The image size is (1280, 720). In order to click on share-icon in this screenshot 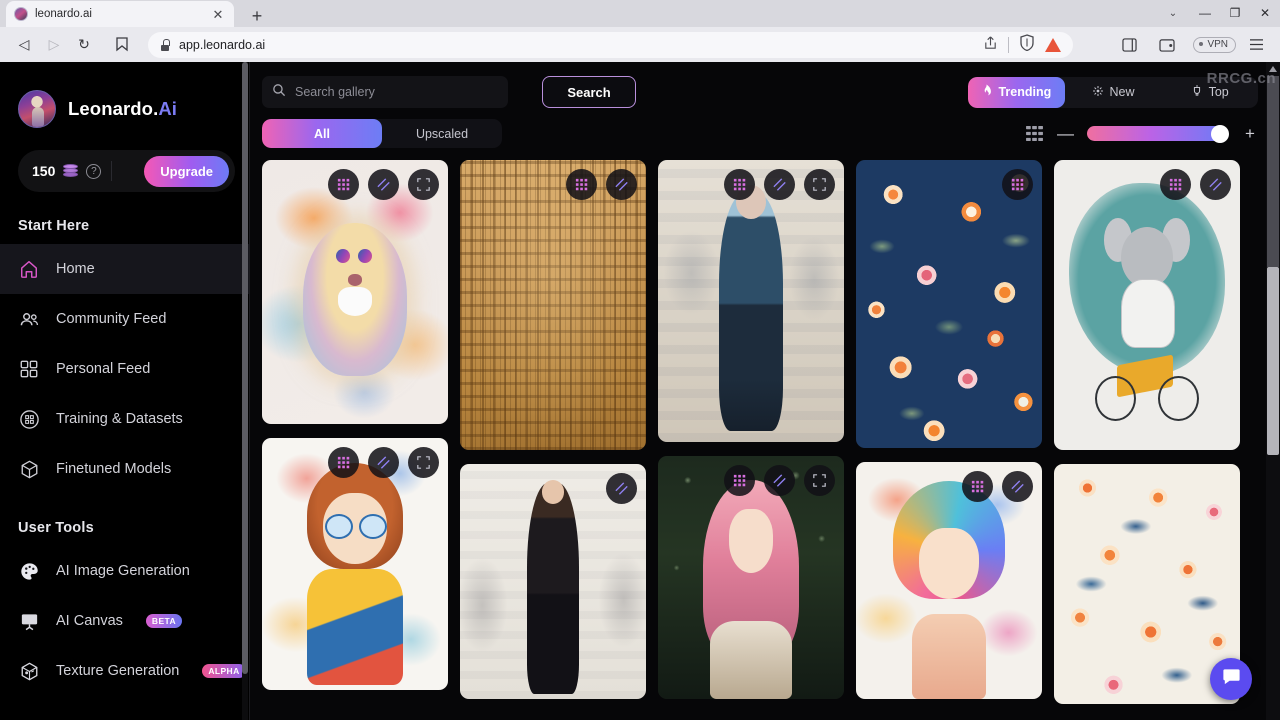, I will do `click(990, 45)`.